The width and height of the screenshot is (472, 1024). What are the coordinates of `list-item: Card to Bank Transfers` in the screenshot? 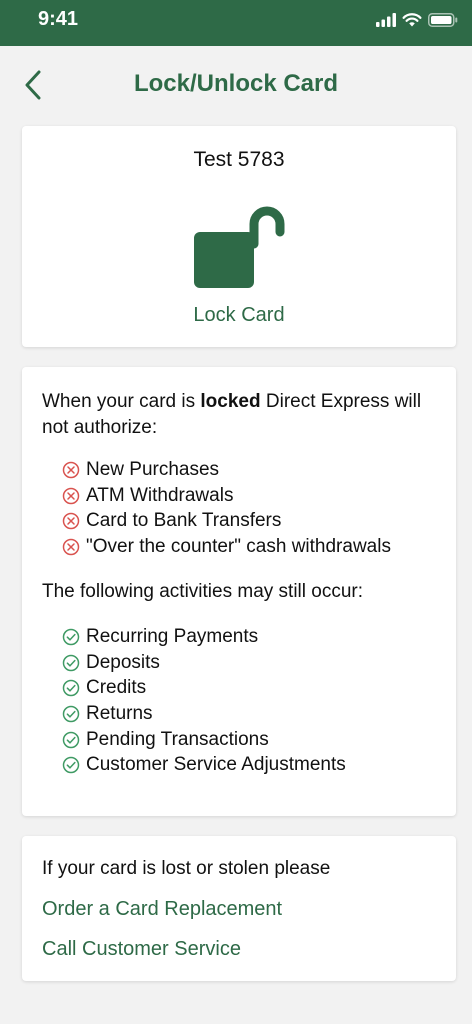 It's located at (254, 521).